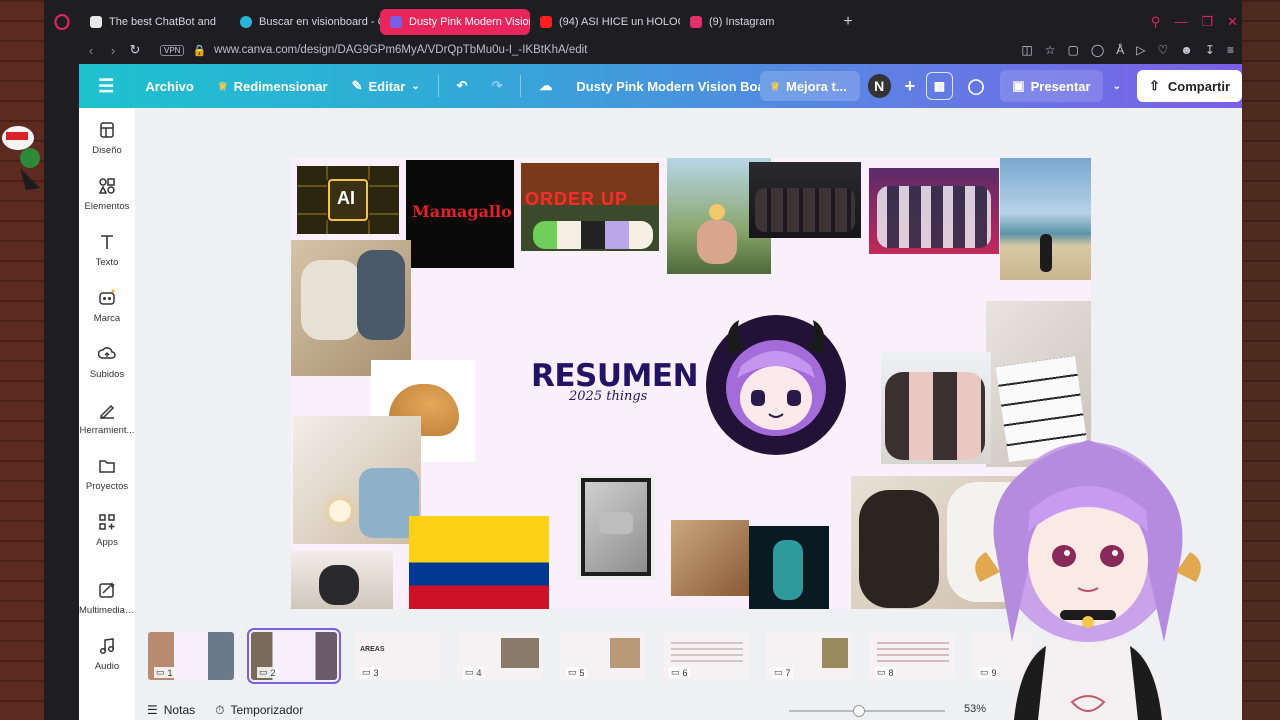 The height and width of the screenshot is (720, 1280). Describe the element at coordinates (1154, 85) in the screenshot. I see `share-upload-icon: ⇧` at that location.